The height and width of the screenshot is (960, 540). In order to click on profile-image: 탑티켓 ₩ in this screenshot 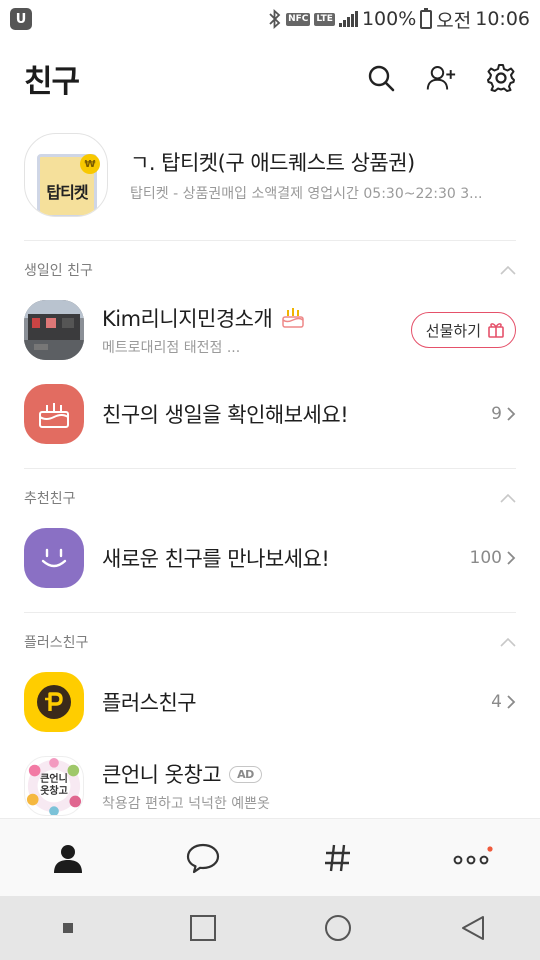, I will do `click(66, 175)`.